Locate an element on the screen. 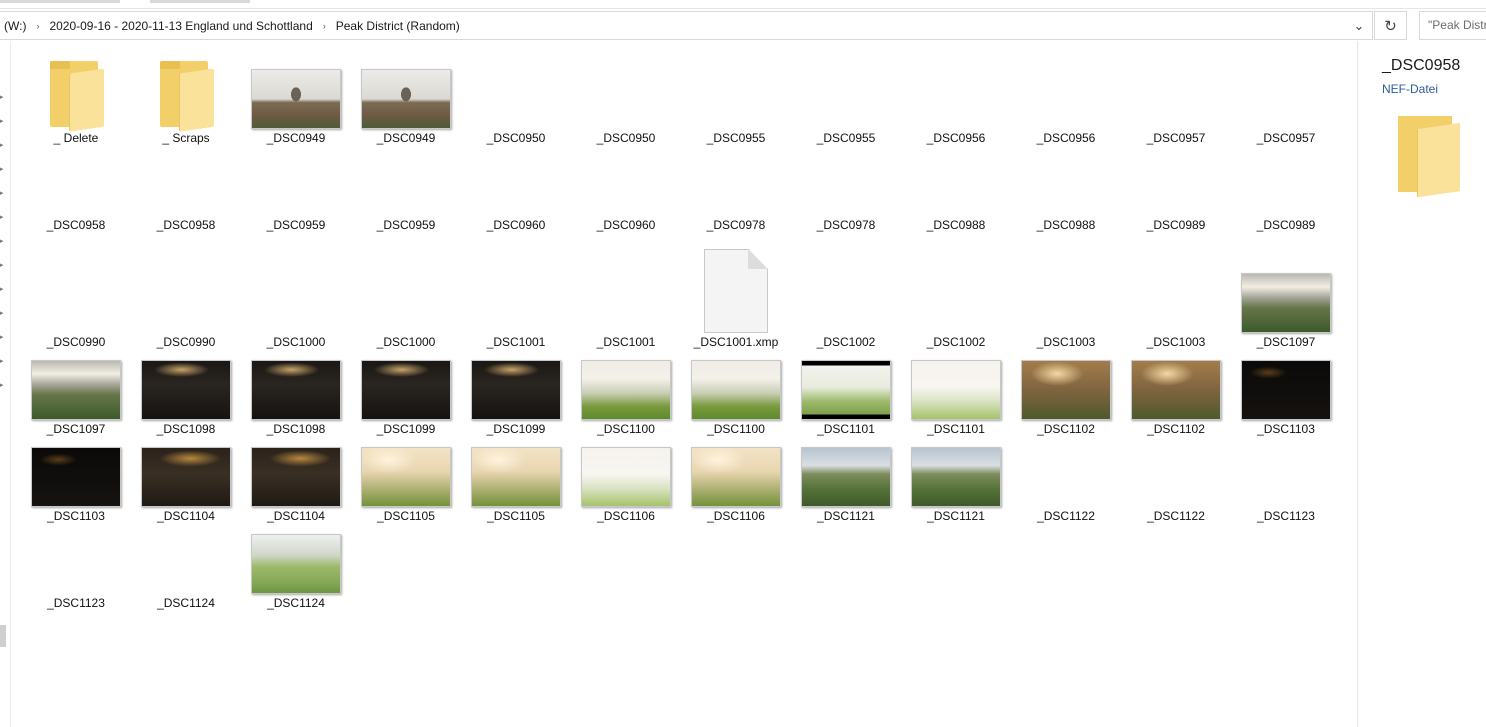 The image size is (1486, 727). breadcrumb-drive: (W:) is located at coordinates (15, 26).